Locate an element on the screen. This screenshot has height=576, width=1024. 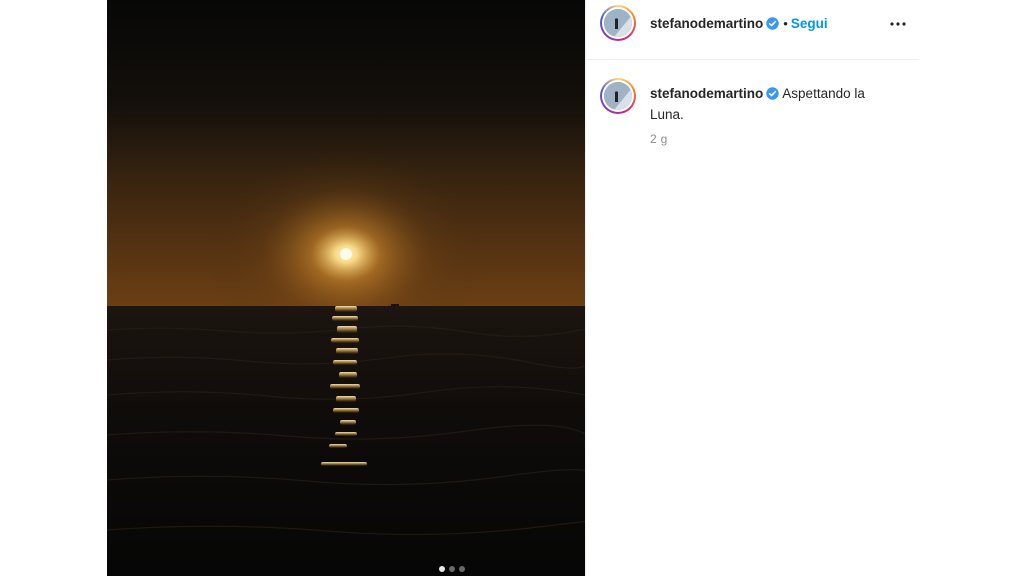
more-options-button is located at coordinates (898, 24).